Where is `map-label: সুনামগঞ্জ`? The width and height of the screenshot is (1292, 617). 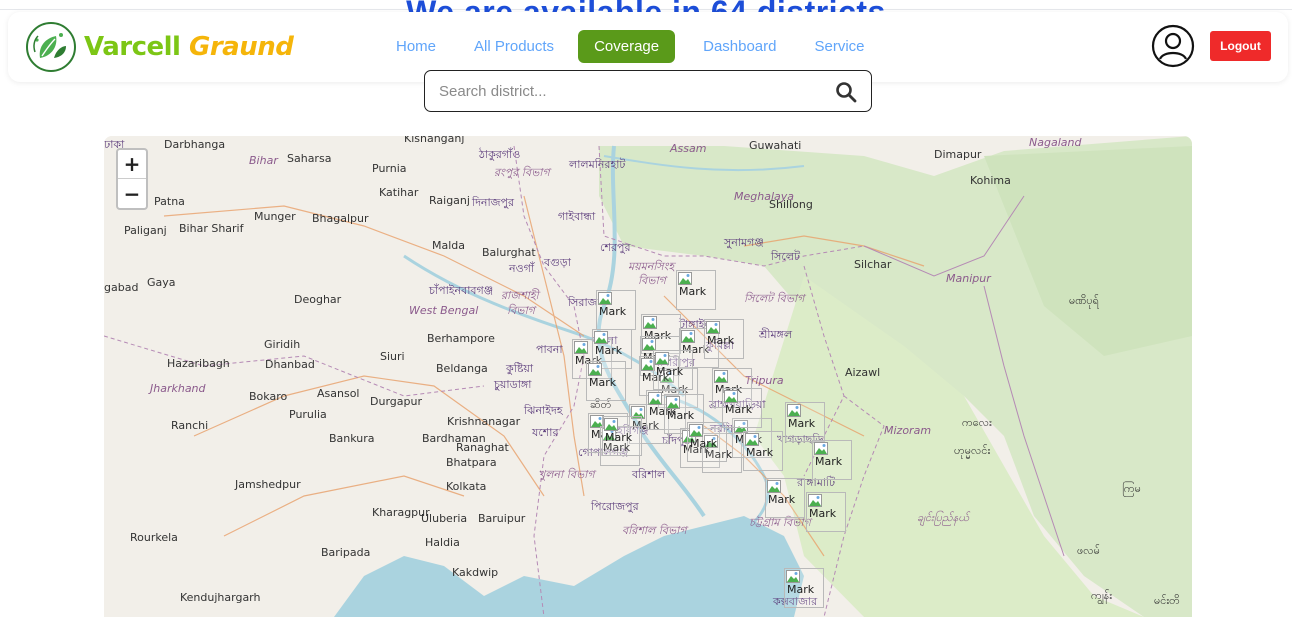
map-label: সুনামগঞ্জ is located at coordinates (744, 242).